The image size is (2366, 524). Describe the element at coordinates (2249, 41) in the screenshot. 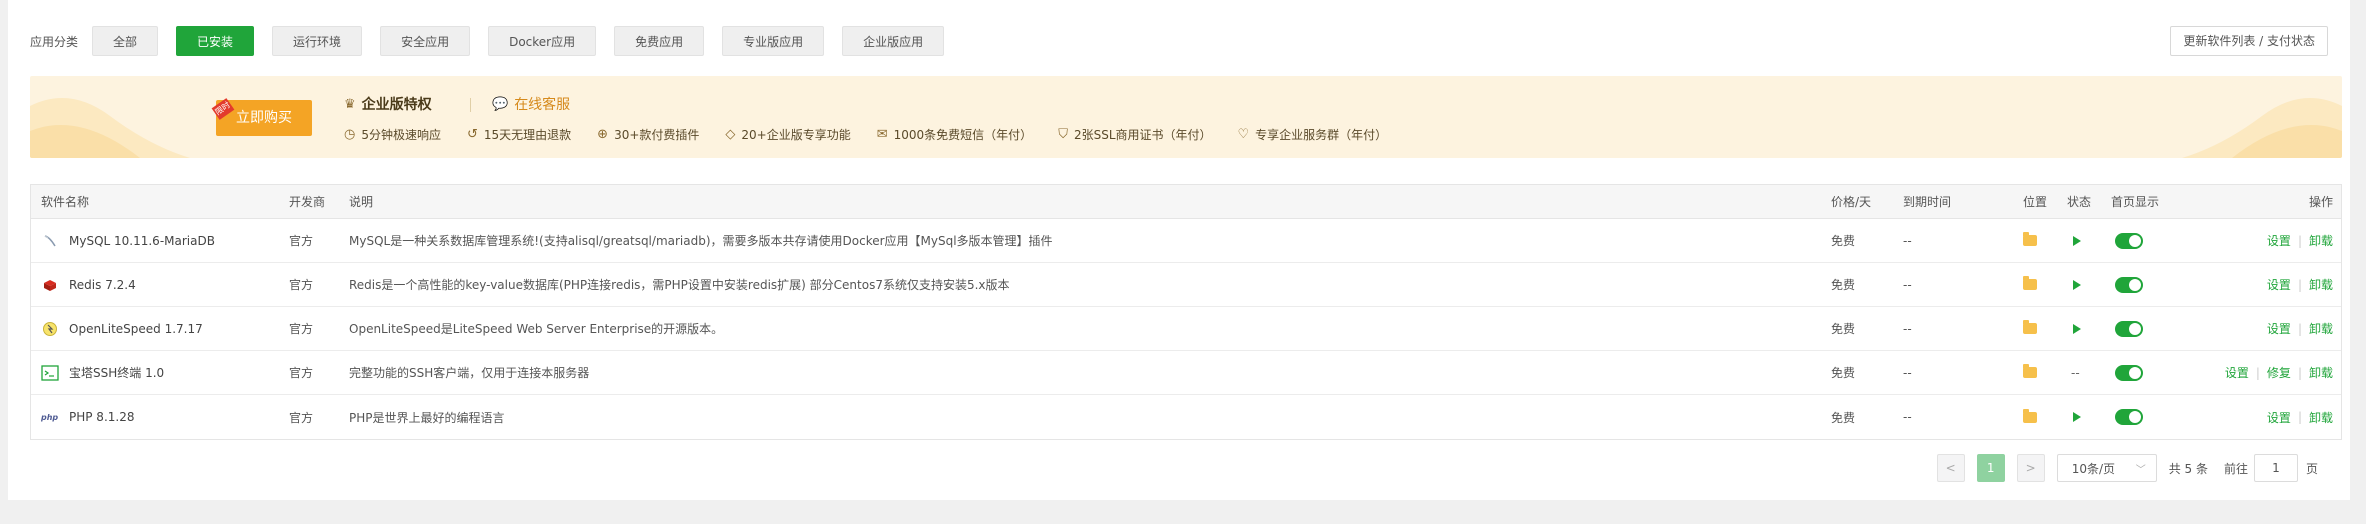

I see `refresh-software-list-button: 更新软件列表 / 支付状态` at that location.